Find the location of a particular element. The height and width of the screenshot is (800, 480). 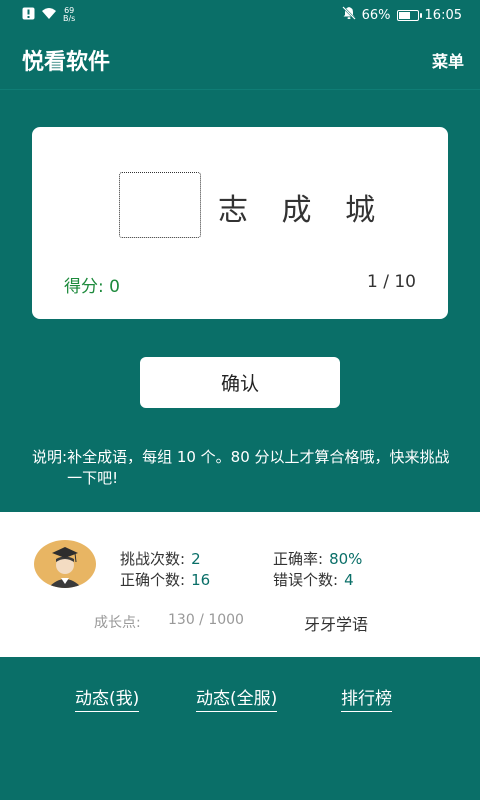

correct-stat: 正确个数: 16 is located at coordinates (165, 579).